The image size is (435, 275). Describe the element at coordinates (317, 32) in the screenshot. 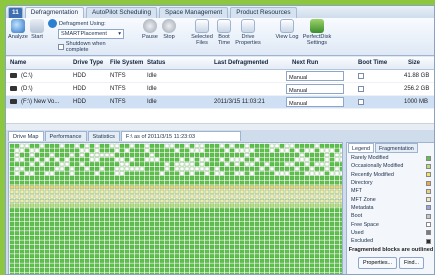

I see `settings-button: PerfectDisk Settings` at that location.